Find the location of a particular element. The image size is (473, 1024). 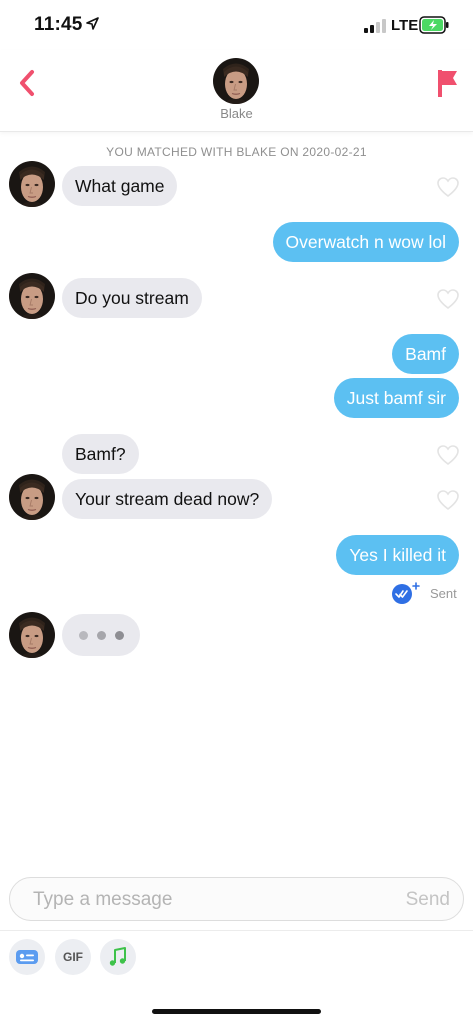

back-chevron-icon is located at coordinates (27, 83).